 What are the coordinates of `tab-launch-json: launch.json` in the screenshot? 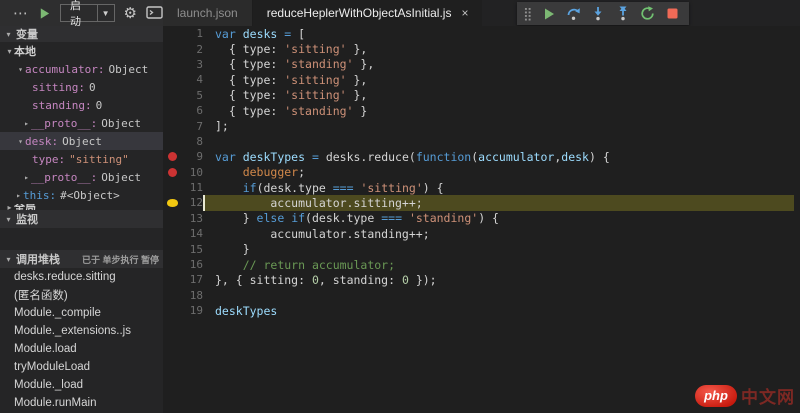 It's located at (208, 13).